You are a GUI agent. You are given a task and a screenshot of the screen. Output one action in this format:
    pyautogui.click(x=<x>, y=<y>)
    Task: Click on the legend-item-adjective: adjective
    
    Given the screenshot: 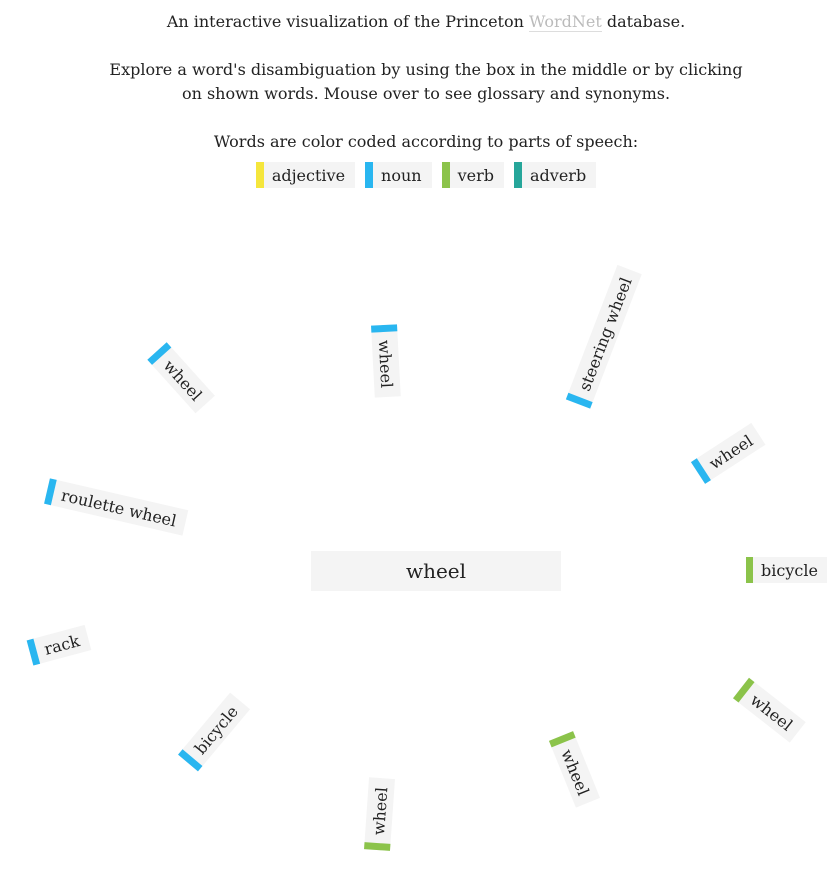 What is the action you would take?
    pyautogui.click(x=305, y=175)
    